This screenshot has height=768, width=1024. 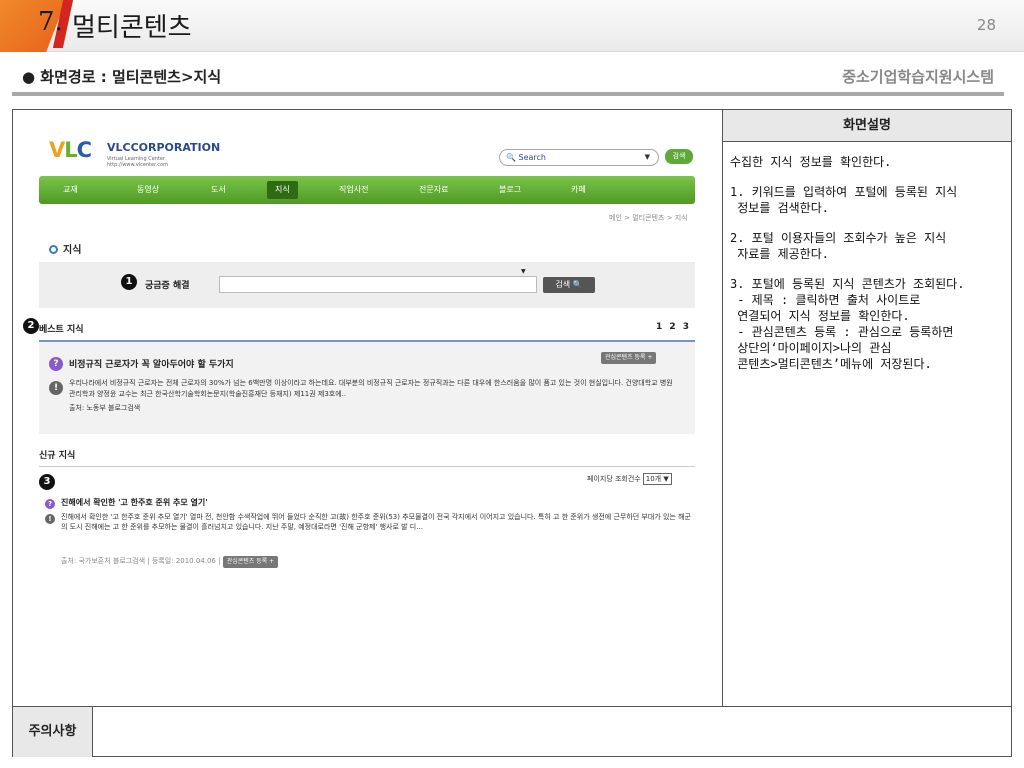 What do you see at coordinates (512, 706) in the screenshot?
I see `notes-divider` at bounding box center [512, 706].